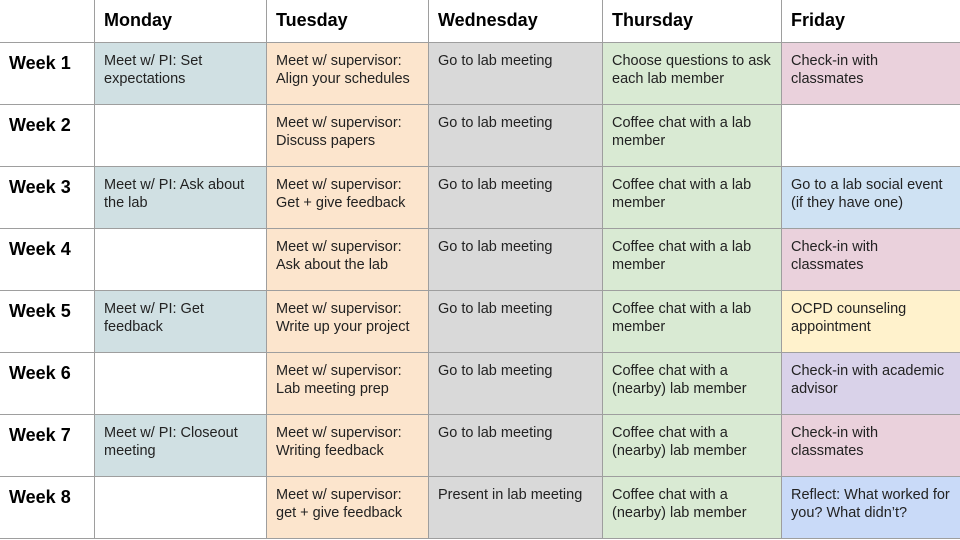 The image size is (960, 540). What do you see at coordinates (47, 21) in the screenshot?
I see `corner-cell` at bounding box center [47, 21].